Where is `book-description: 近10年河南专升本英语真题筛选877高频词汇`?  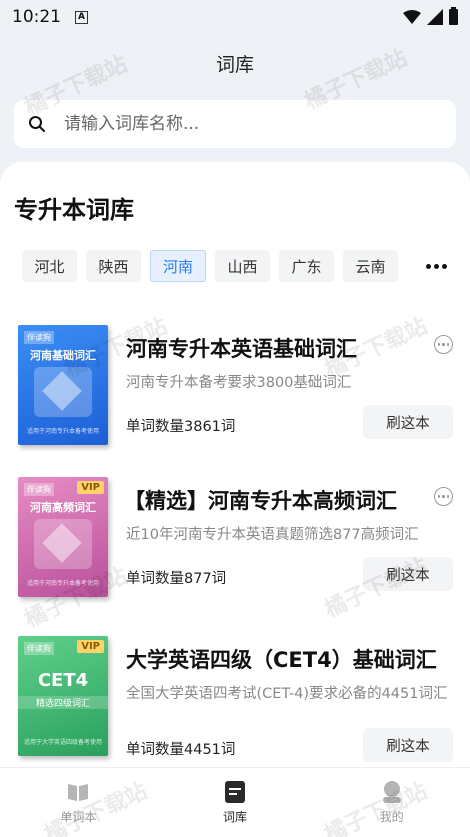
book-description: 近10年河南专升本英语真题筛选877高频词汇 is located at coordinates (272, 535).